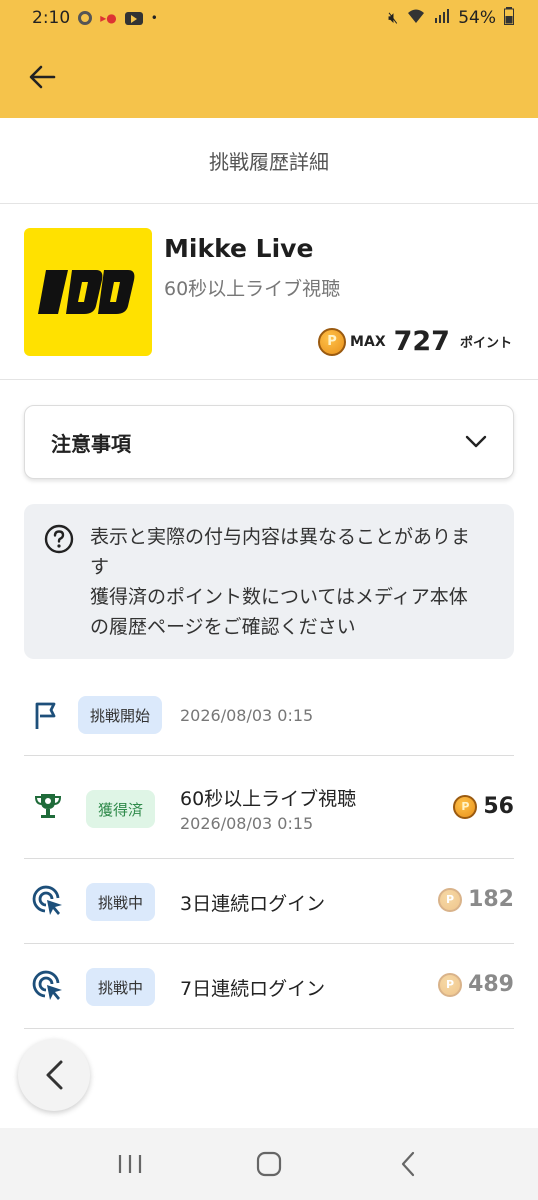 Image resolution: width=538 pixels, height=1200 pixels. What do you see at coordinates (451, 18) in the screenshot?
I see `status-right: 🔇︎ 54%` at bounding box center [451, 18].